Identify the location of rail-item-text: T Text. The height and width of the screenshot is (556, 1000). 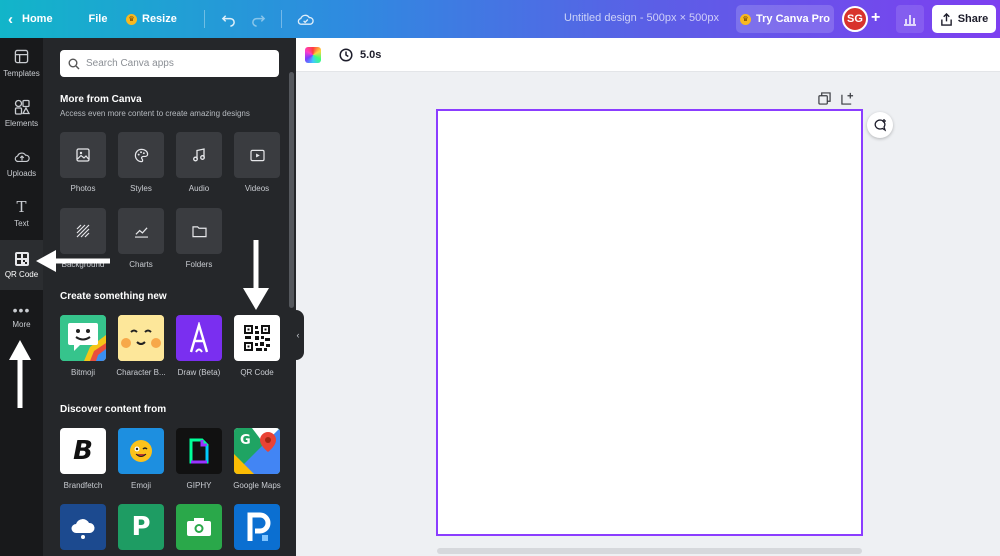
(21, 213).